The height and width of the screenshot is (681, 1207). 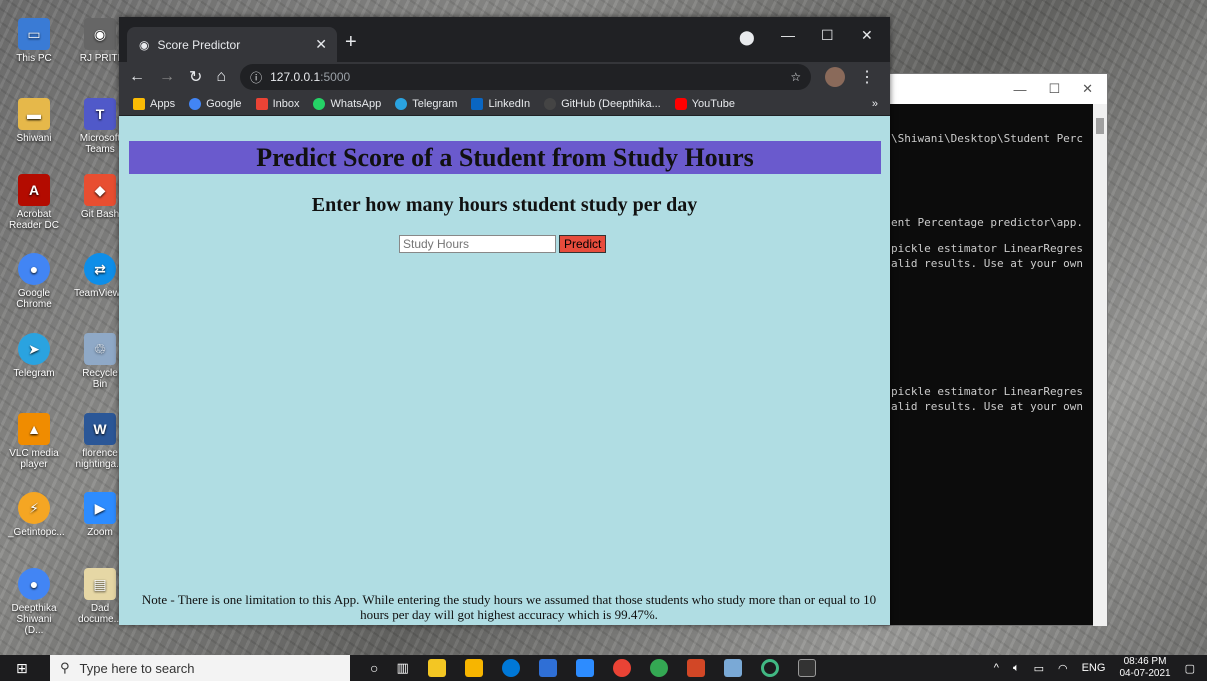 I want to click on tab-score-predictor: ◉ Score Predictor ✕, so click(x=232, y=44).